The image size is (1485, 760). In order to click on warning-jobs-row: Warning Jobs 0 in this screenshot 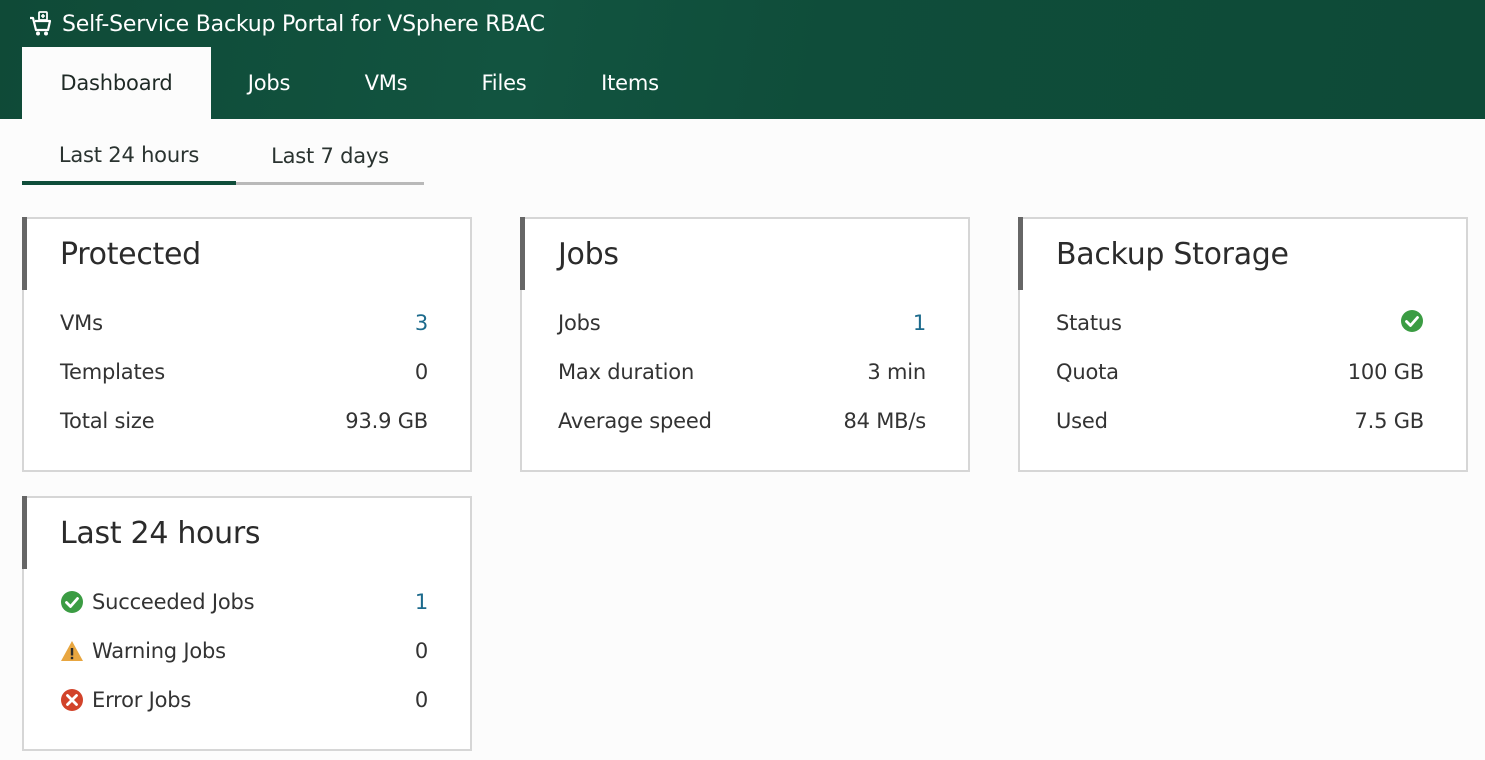, I will do `click(244, 651)`.